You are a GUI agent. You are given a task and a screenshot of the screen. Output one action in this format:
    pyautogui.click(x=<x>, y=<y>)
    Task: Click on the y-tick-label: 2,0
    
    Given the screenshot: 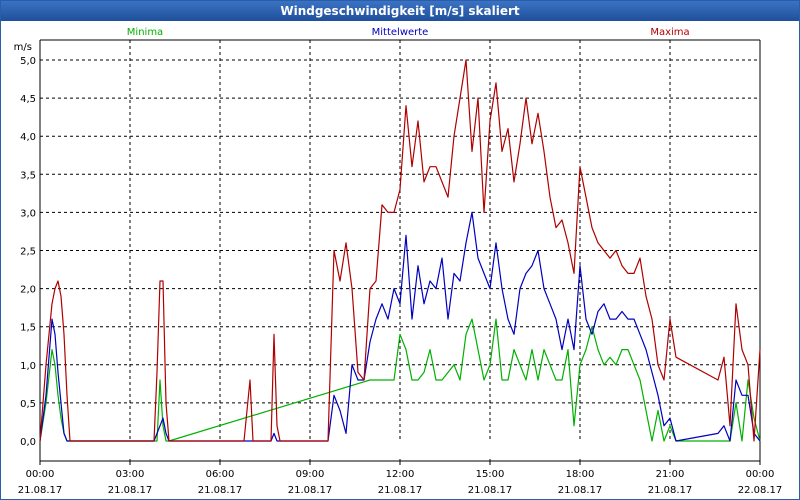 What is the action you would take?
    pyautogui.click(x=28, y=290)
    